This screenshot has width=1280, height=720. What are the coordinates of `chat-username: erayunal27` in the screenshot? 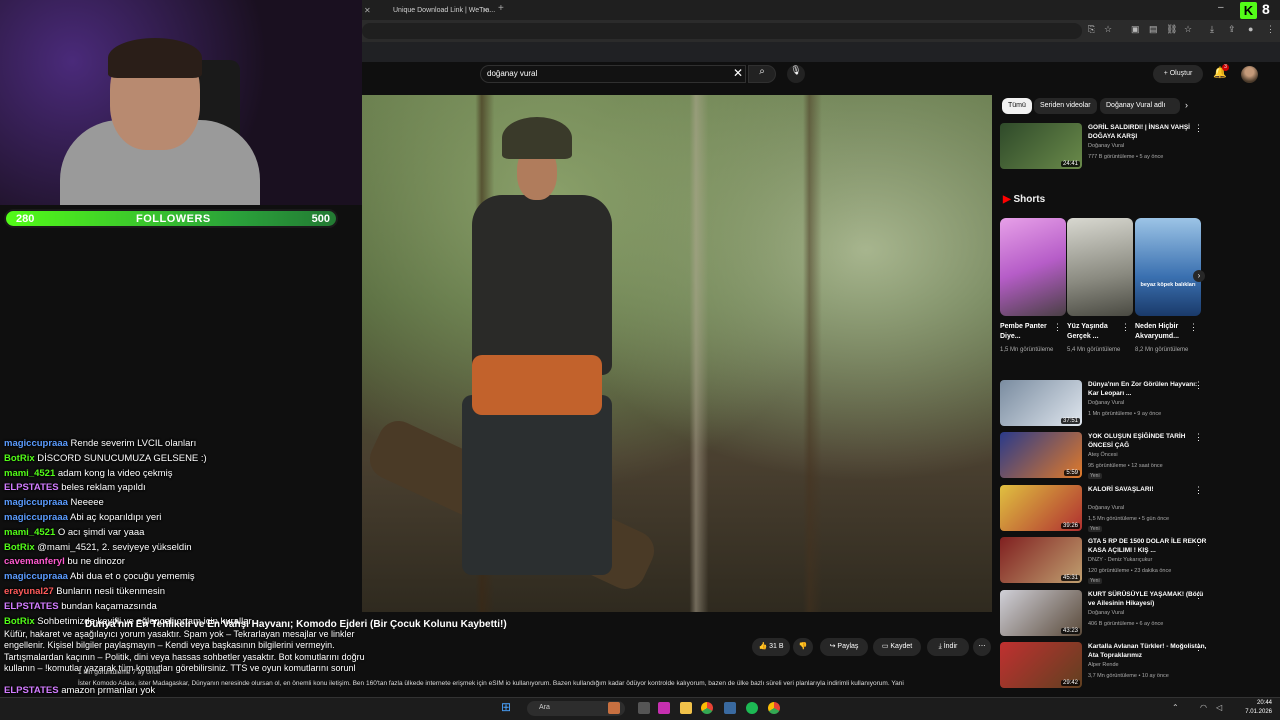 It's located at (29, 591).